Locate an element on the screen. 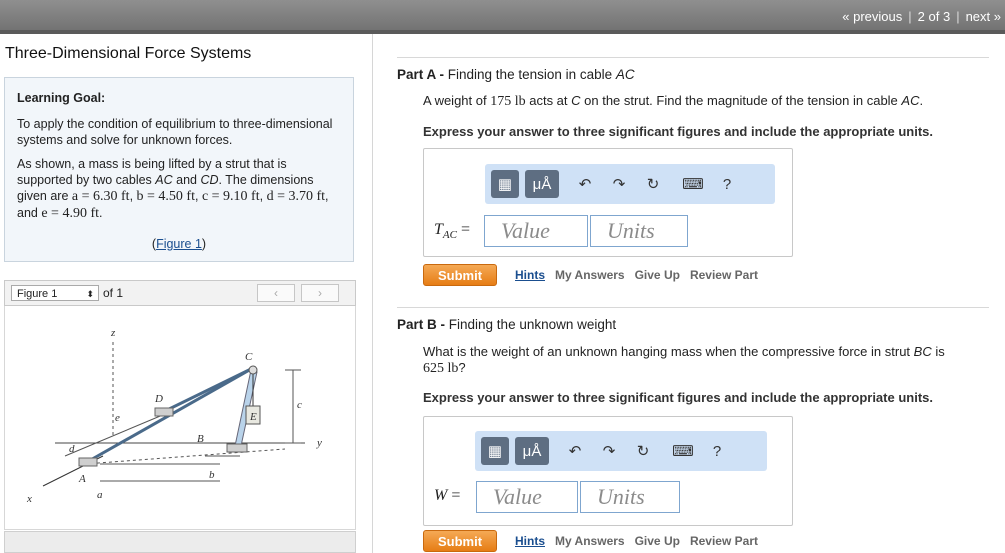  dim-c: c = 9.10 ft is located at coordinates (230, 196).